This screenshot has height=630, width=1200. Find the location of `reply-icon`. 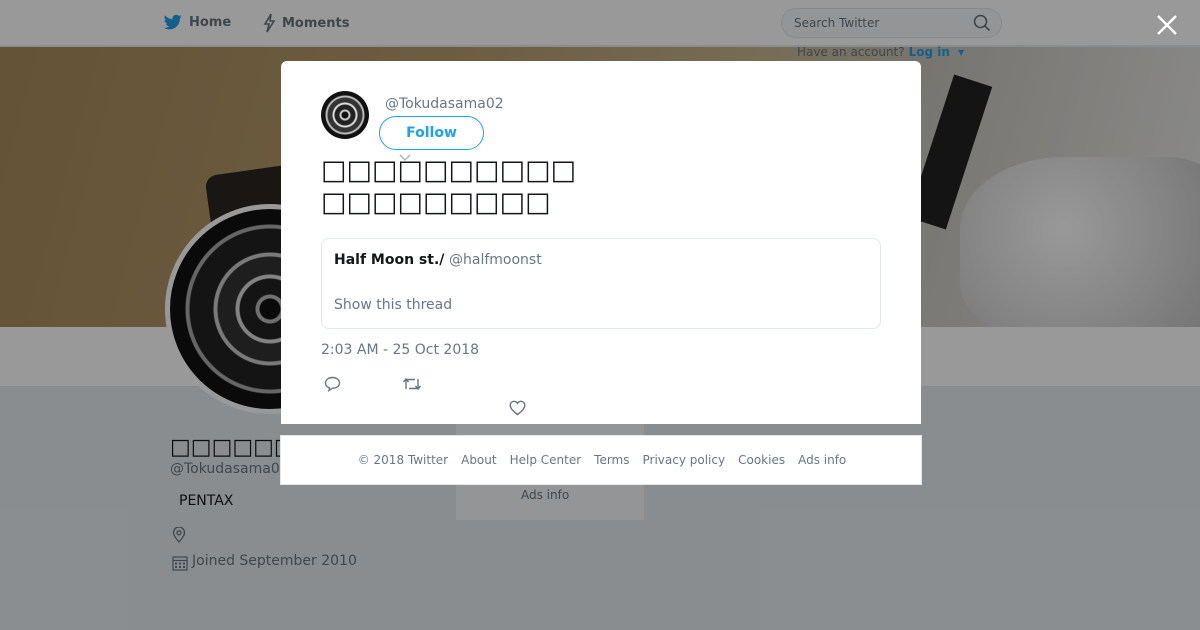

reply-icon is located at coordinates (332, 384).